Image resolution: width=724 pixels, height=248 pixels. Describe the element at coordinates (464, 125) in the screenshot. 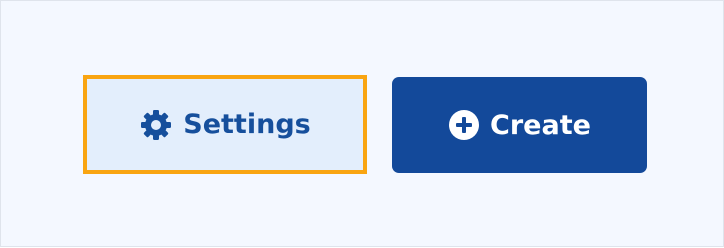

I see `plus-circle-icon` at that location.